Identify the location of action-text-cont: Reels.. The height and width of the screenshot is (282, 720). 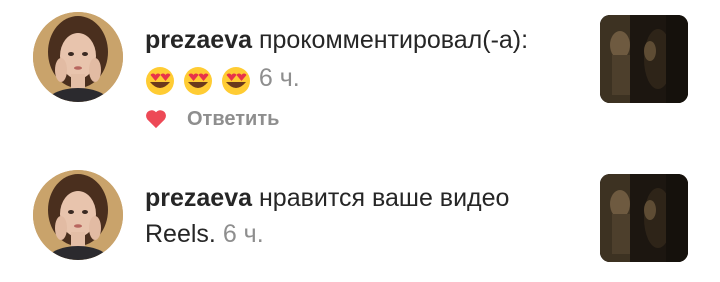
(180, 234).